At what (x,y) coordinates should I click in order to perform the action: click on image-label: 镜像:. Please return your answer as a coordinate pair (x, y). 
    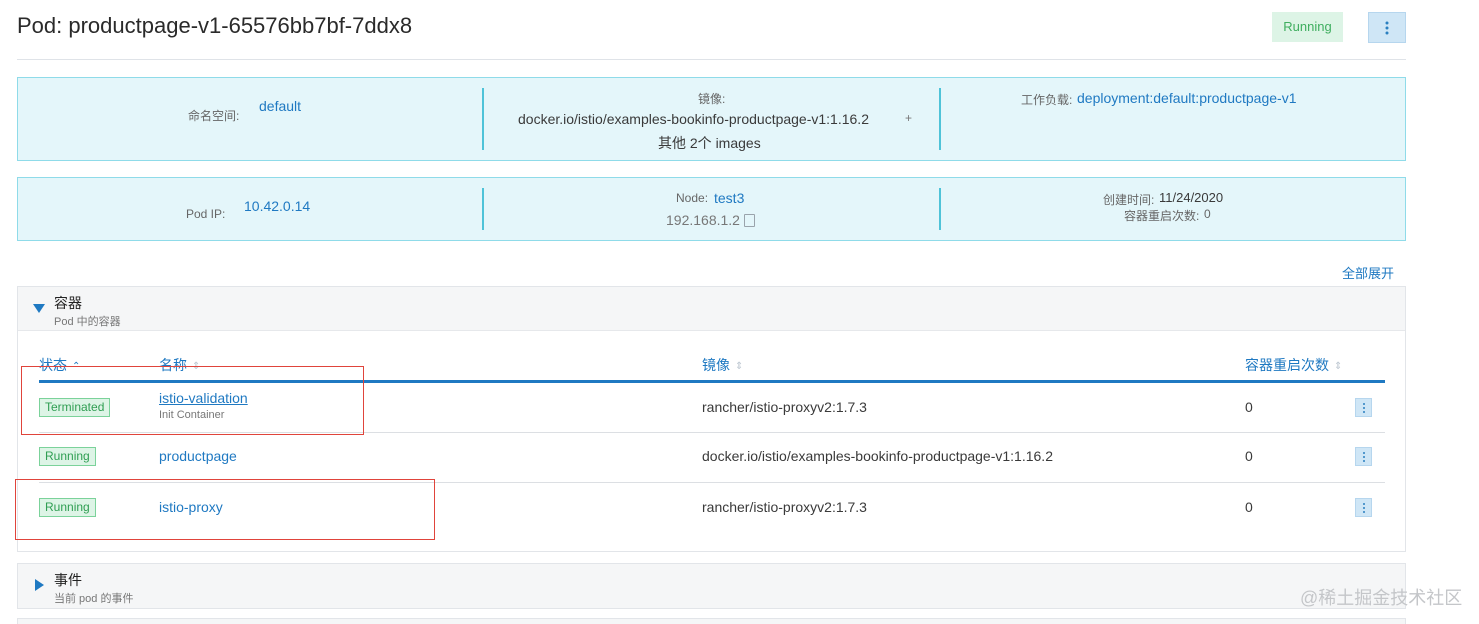
    Looking at the image, I should click on (712, 99).